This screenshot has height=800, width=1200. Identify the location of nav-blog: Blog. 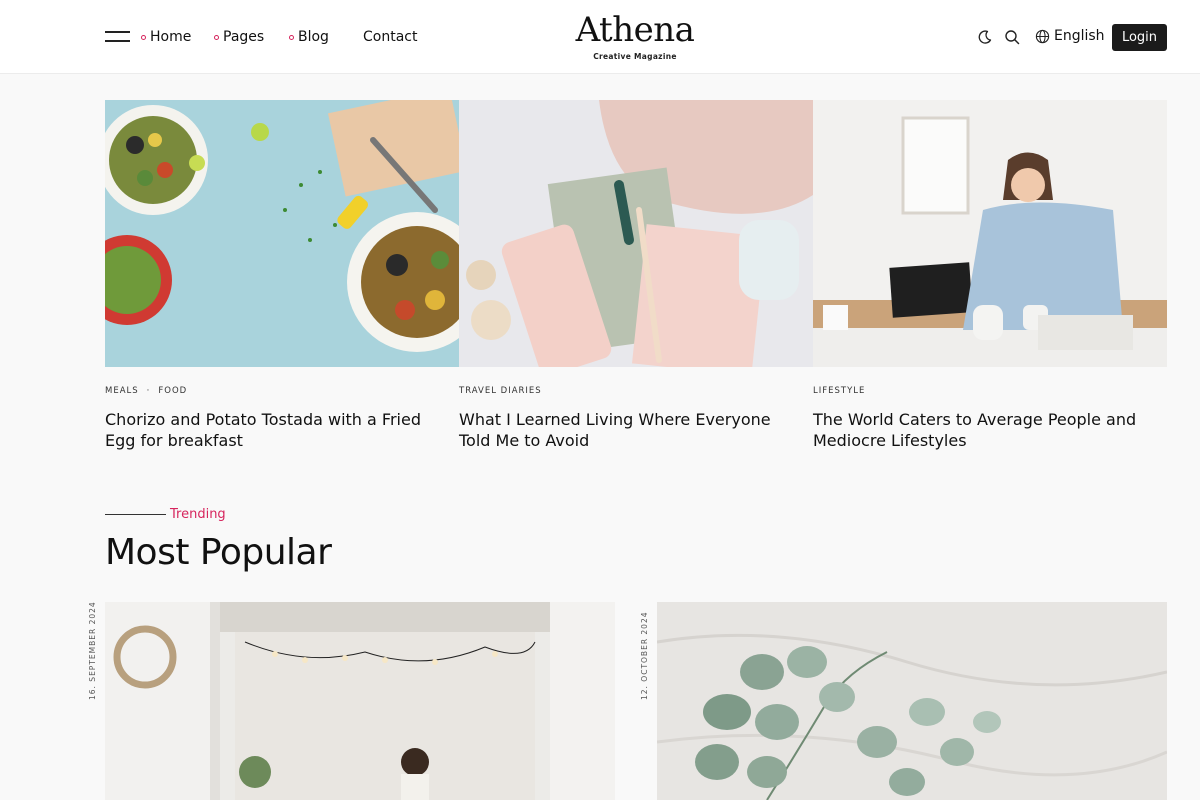
(309, 37).